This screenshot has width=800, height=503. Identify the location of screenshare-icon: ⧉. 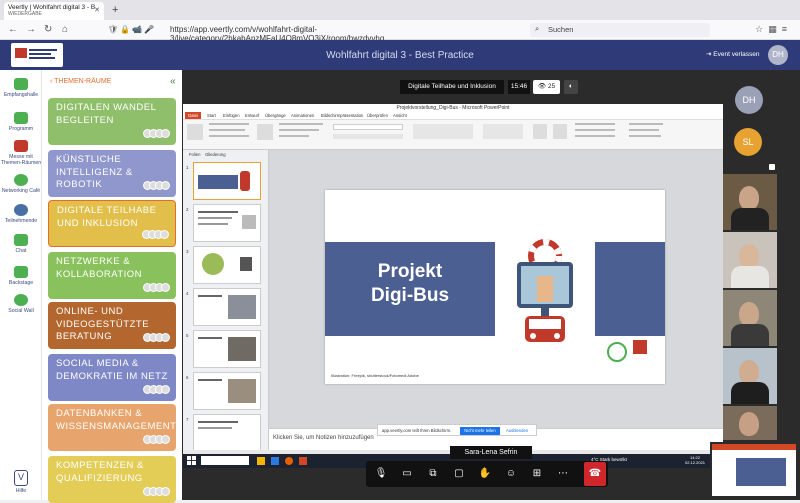
(433, 474).